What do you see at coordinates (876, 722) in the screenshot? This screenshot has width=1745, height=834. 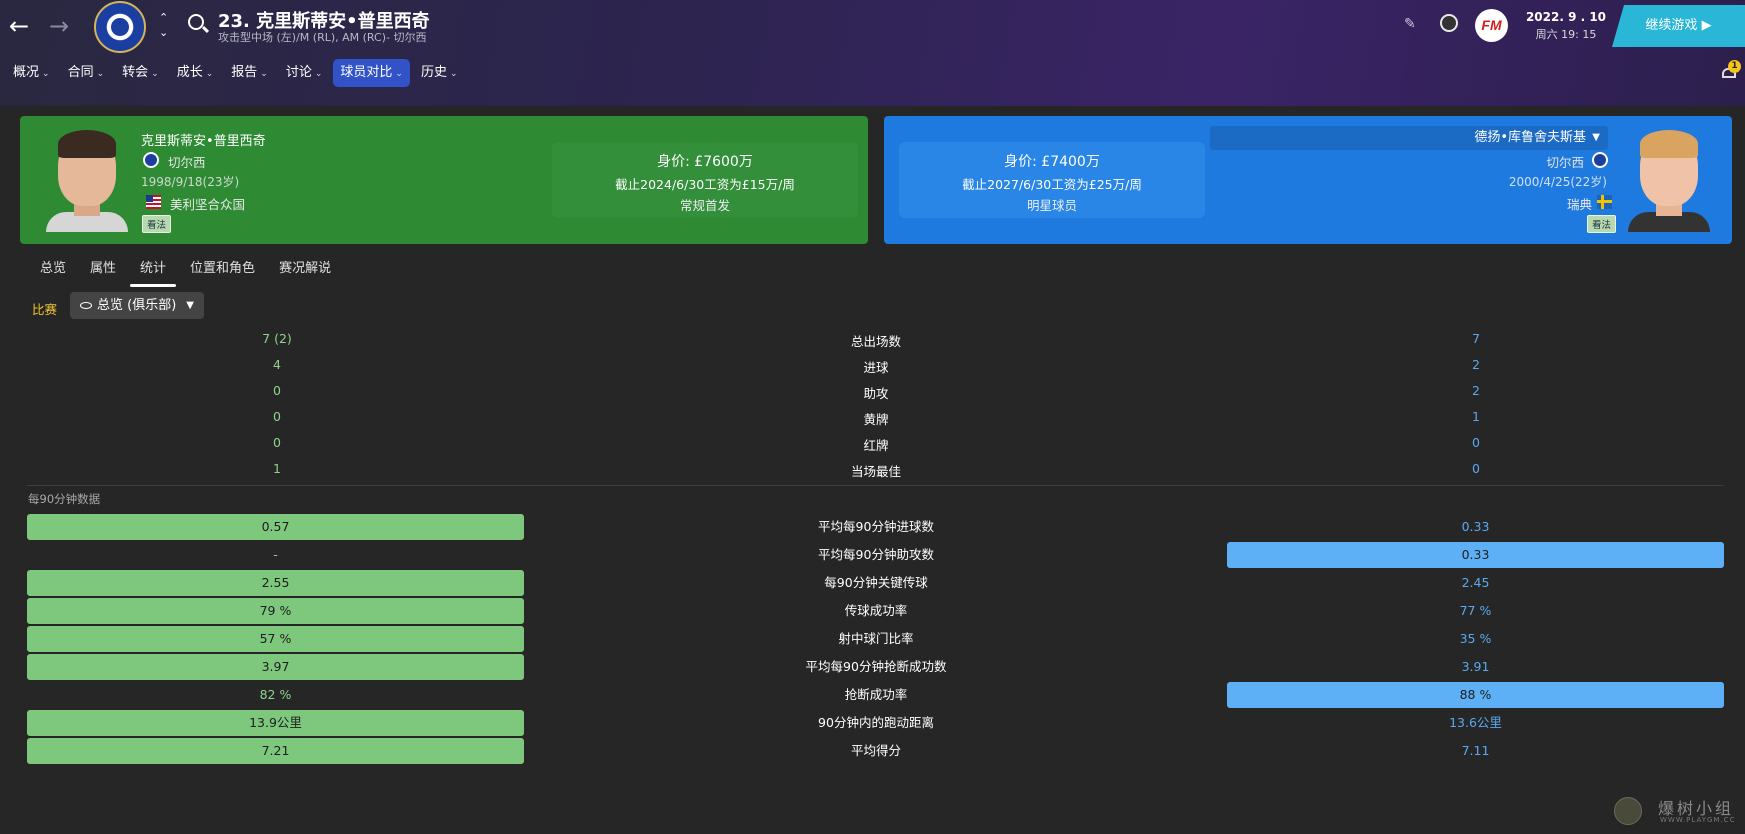 I see `per90-label: 90分钟内的跑动距离` at bounding box center [876, 722].